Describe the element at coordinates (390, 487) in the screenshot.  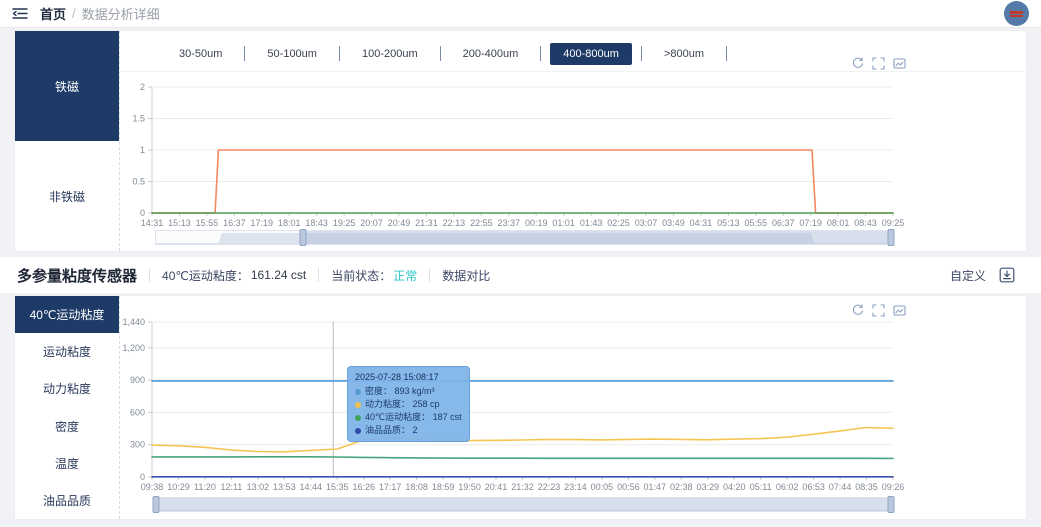
I see `svg-text: 17:17` at that location.